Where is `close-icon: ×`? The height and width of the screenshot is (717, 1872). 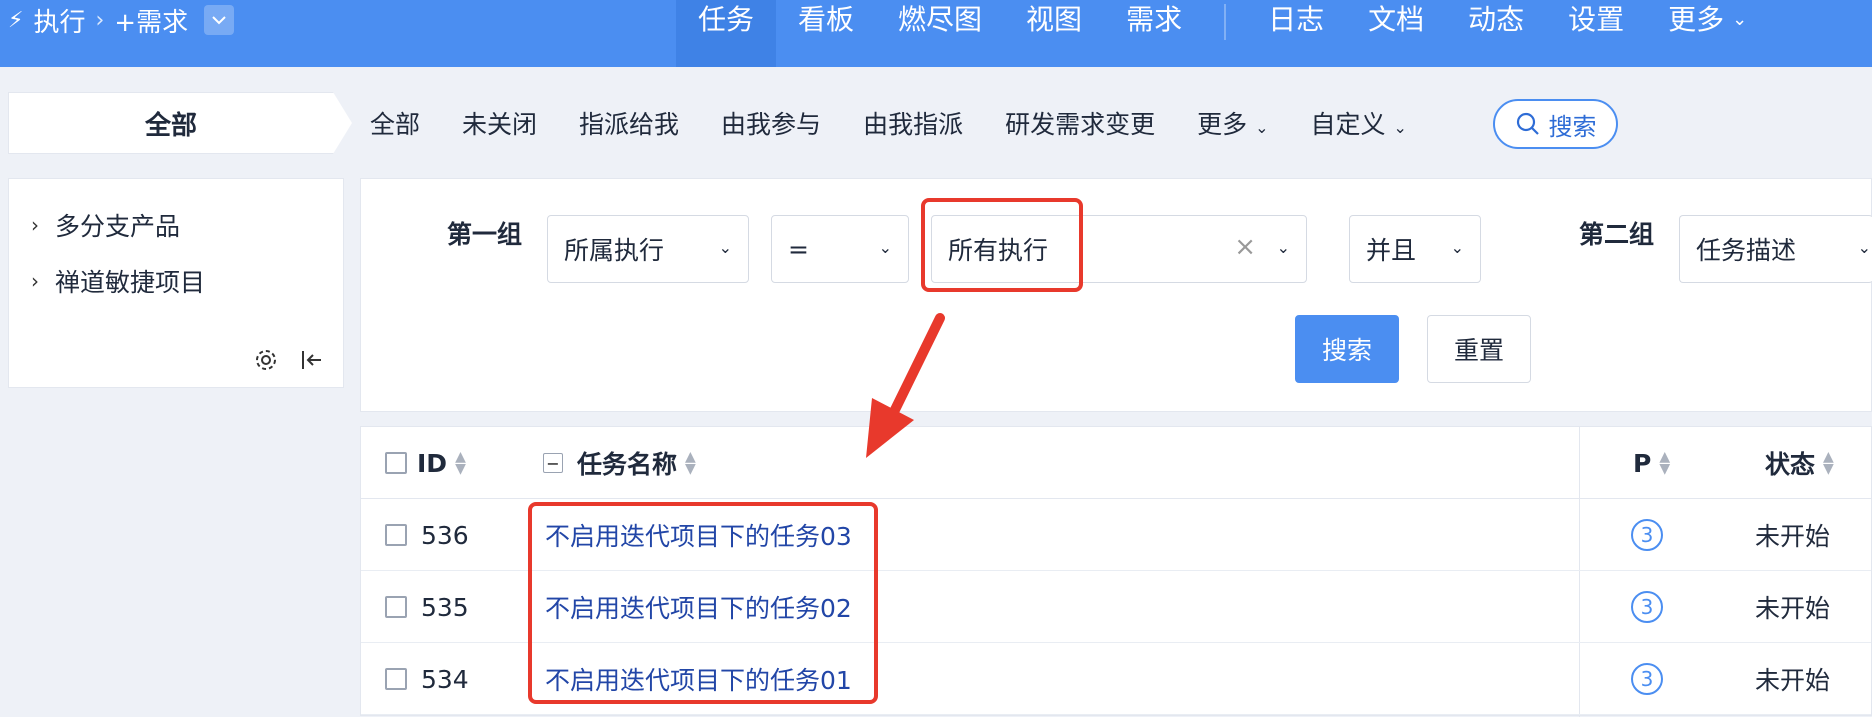 close-icon: × is located at coordinates (1245, 247).